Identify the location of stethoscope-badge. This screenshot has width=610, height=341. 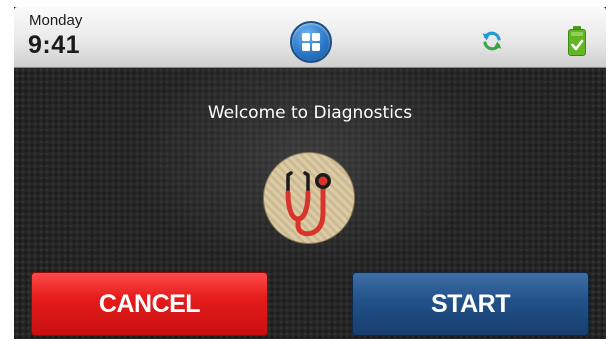
(309, 198).